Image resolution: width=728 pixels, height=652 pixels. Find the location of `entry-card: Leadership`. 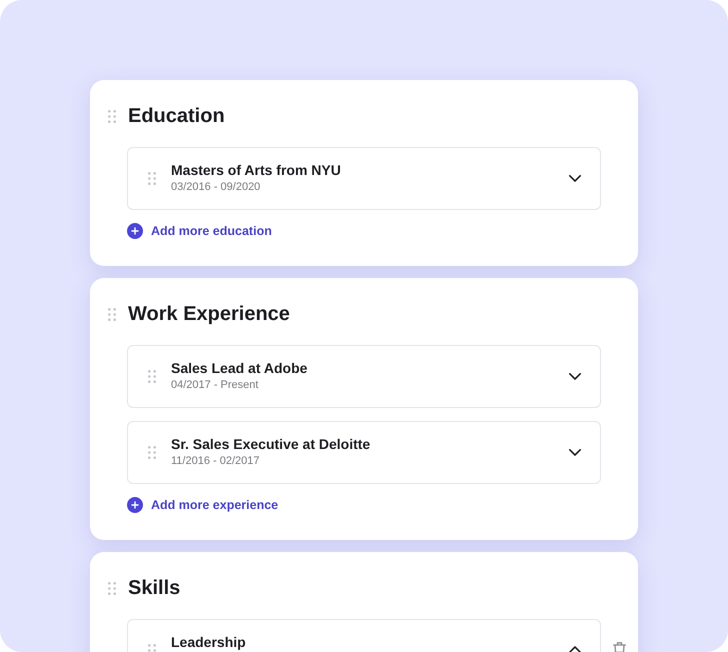

entry-card: Leadership is located at coordinates (364, 635).